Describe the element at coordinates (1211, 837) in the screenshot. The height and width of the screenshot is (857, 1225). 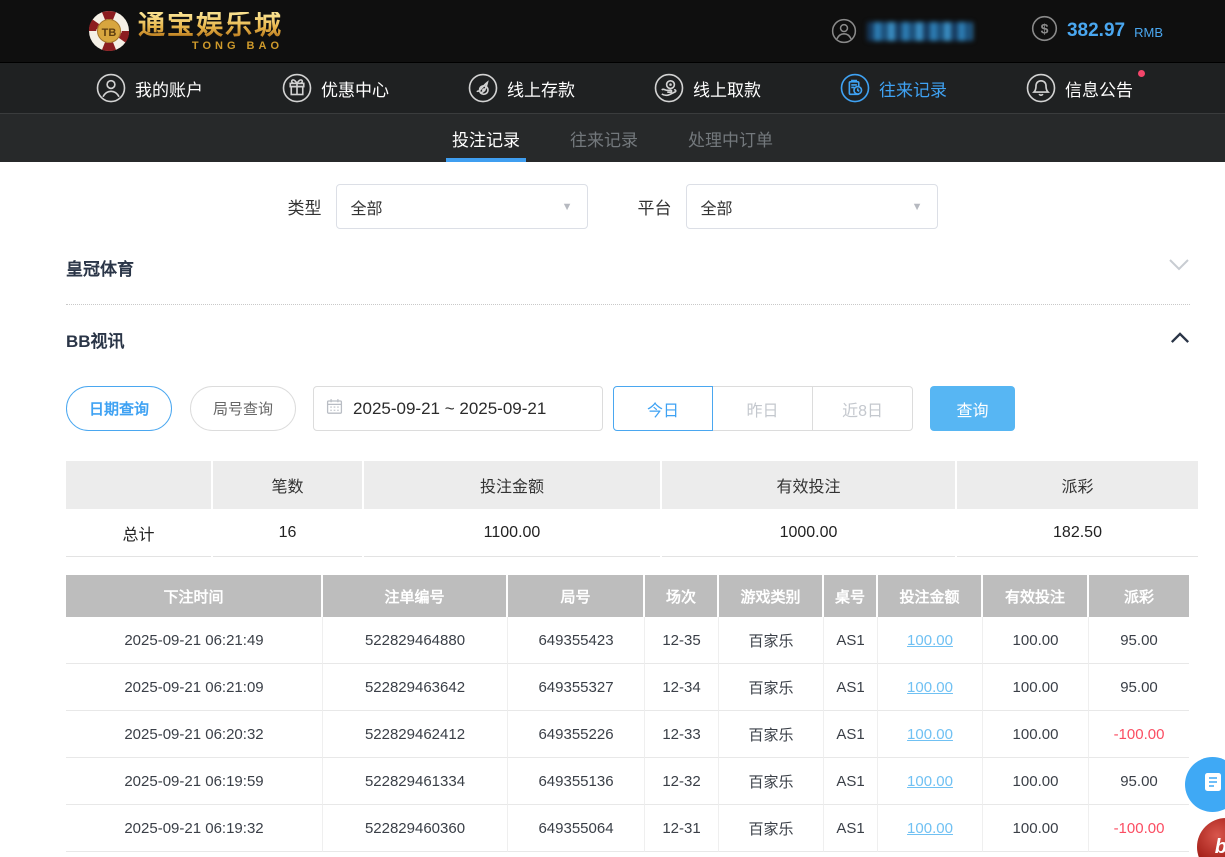
I see `bb-promo-button: bb` at that location.